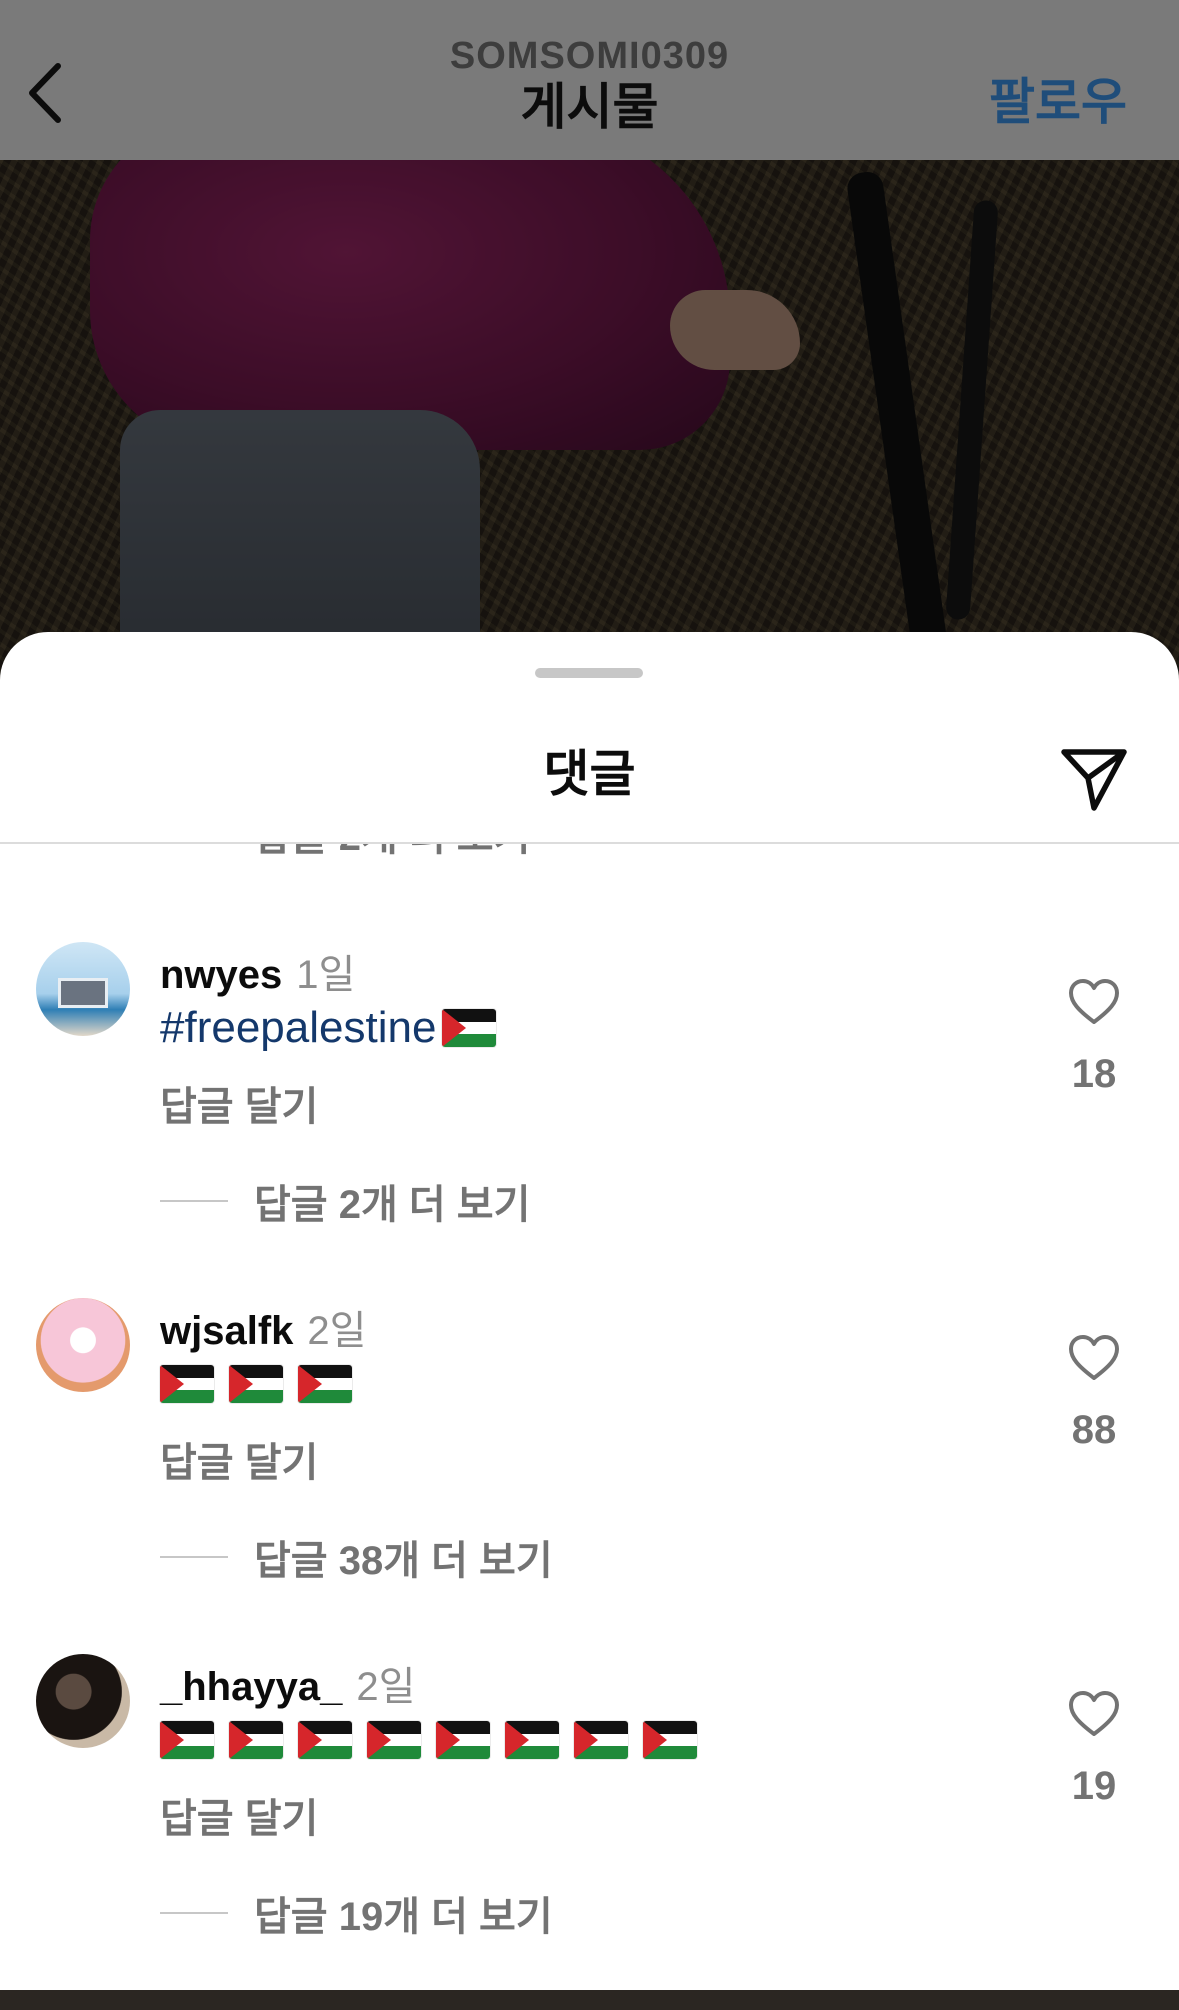  I want to click on top-navigation-bar: SOMSOMI0309 게시물 팔로우, so click(589, 80).